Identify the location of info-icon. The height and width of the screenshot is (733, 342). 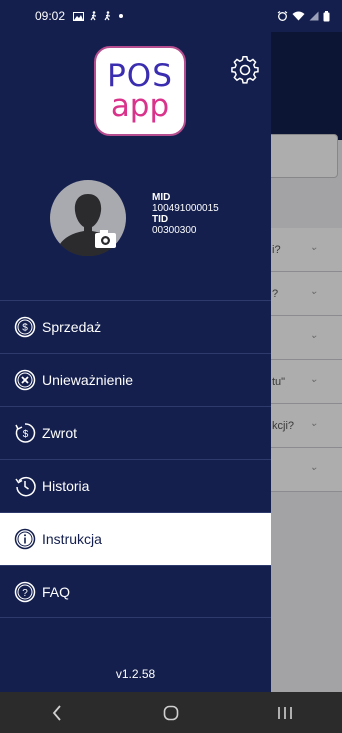
(25, 539).